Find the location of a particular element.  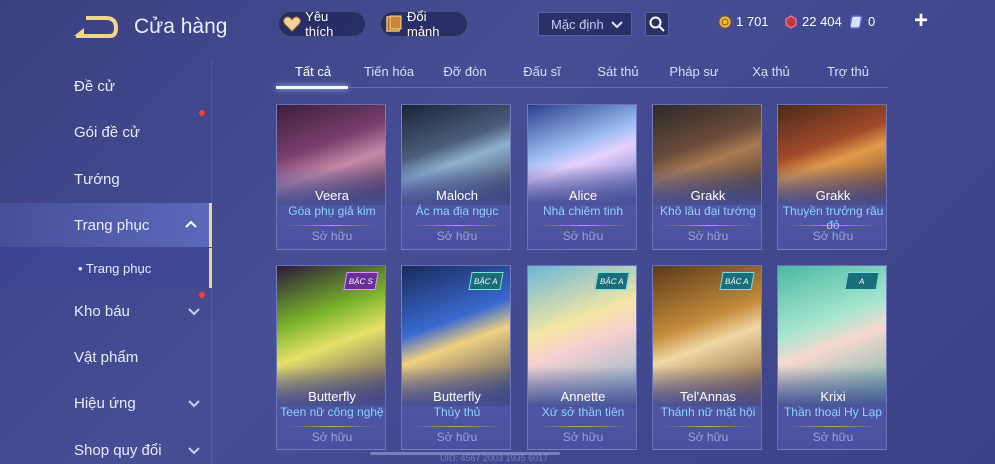

sort-value: Mặc định is located at coordinates (577, 24).